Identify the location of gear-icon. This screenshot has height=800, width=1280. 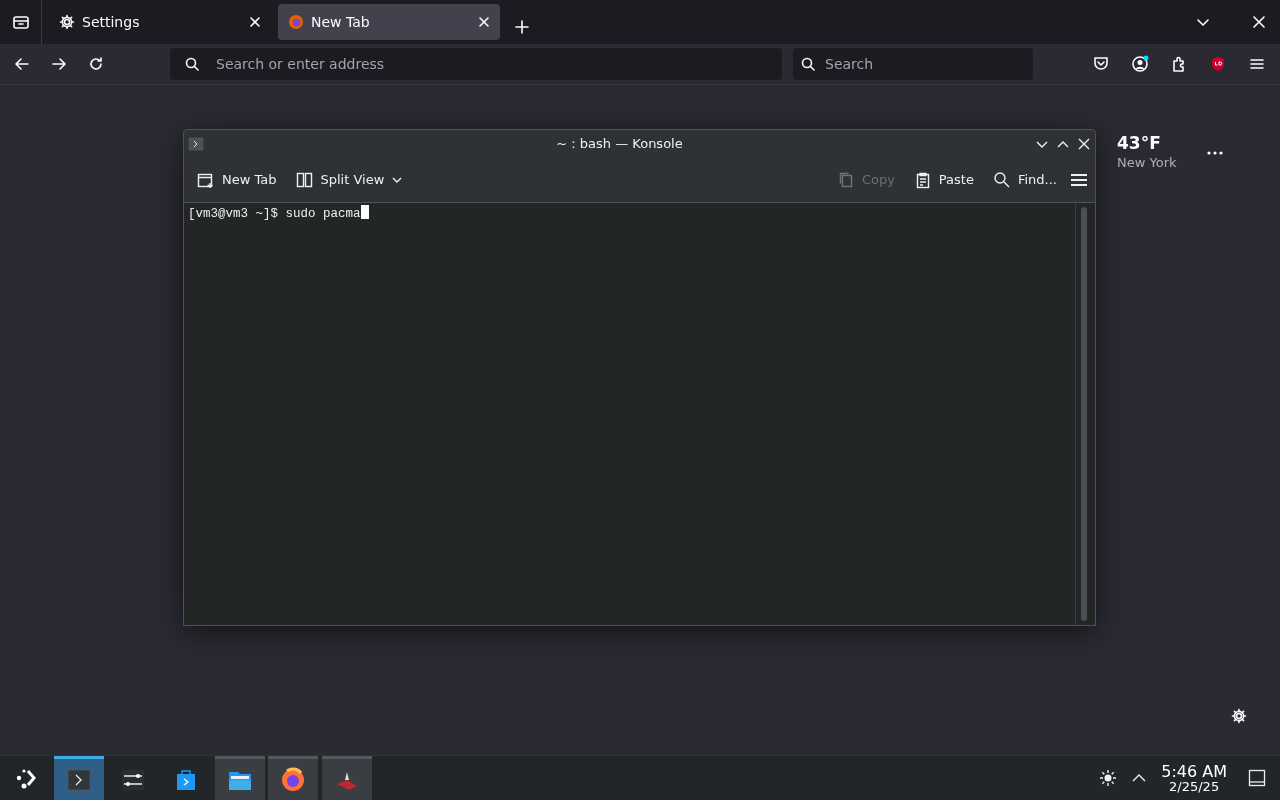
(67, 22).